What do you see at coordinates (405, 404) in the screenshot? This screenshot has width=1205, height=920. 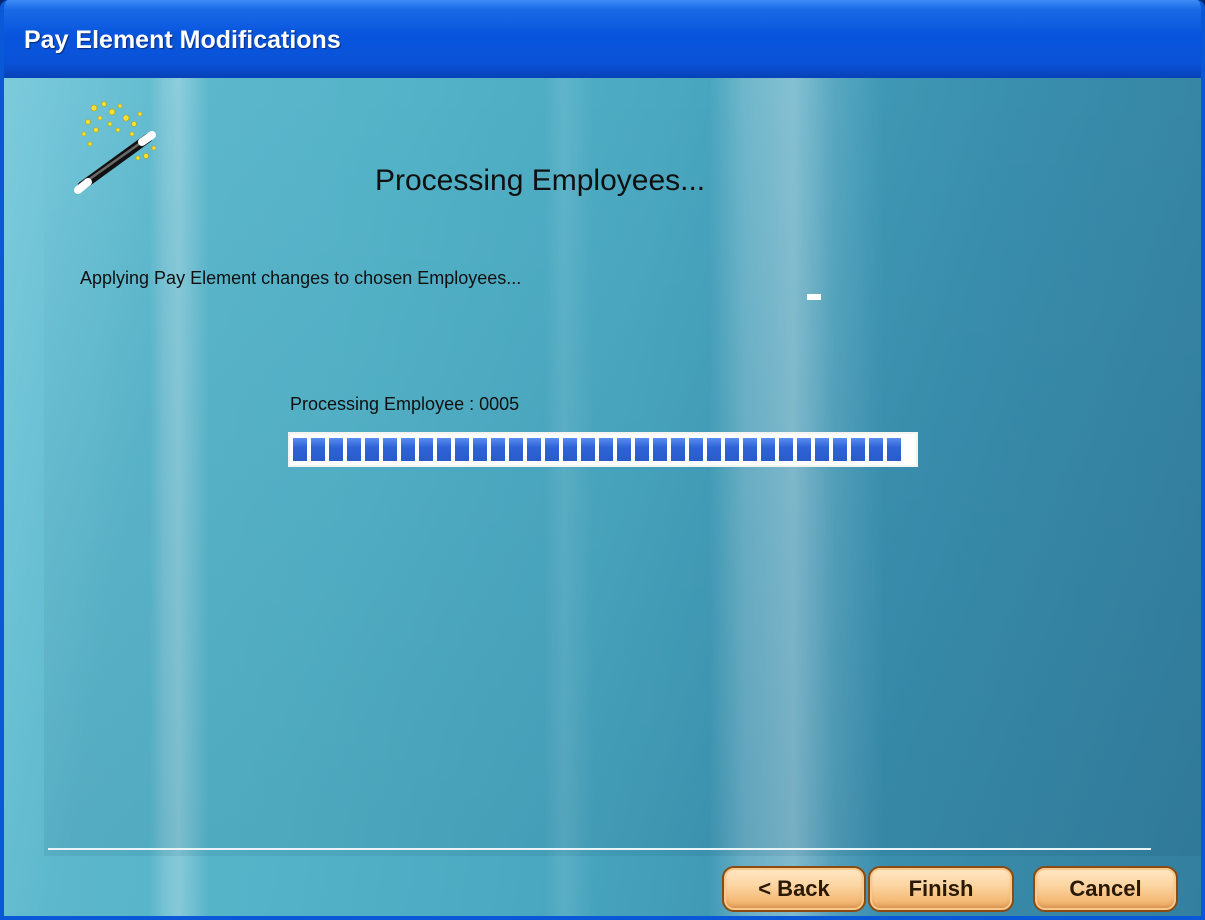 I see `processing-status-label: Processing Employee : 0005` at bounding box center [405, 404].